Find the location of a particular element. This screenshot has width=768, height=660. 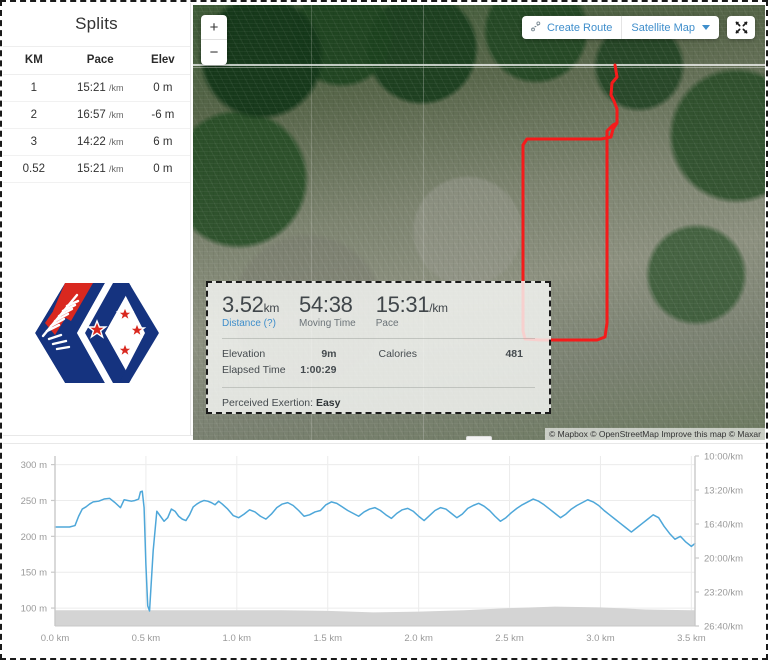

y-tick-label-right: 20:00/km is located at coordinates (723, 559).